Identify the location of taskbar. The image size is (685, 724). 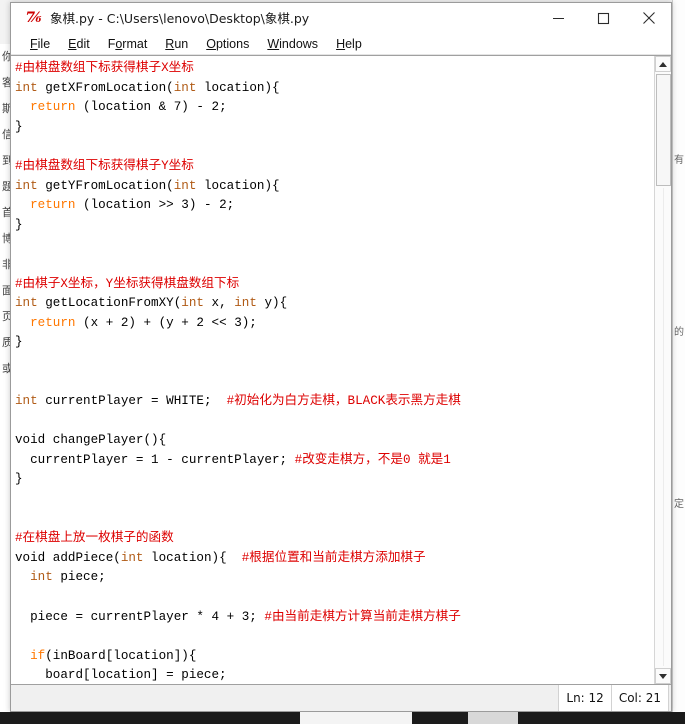
(342, 718).